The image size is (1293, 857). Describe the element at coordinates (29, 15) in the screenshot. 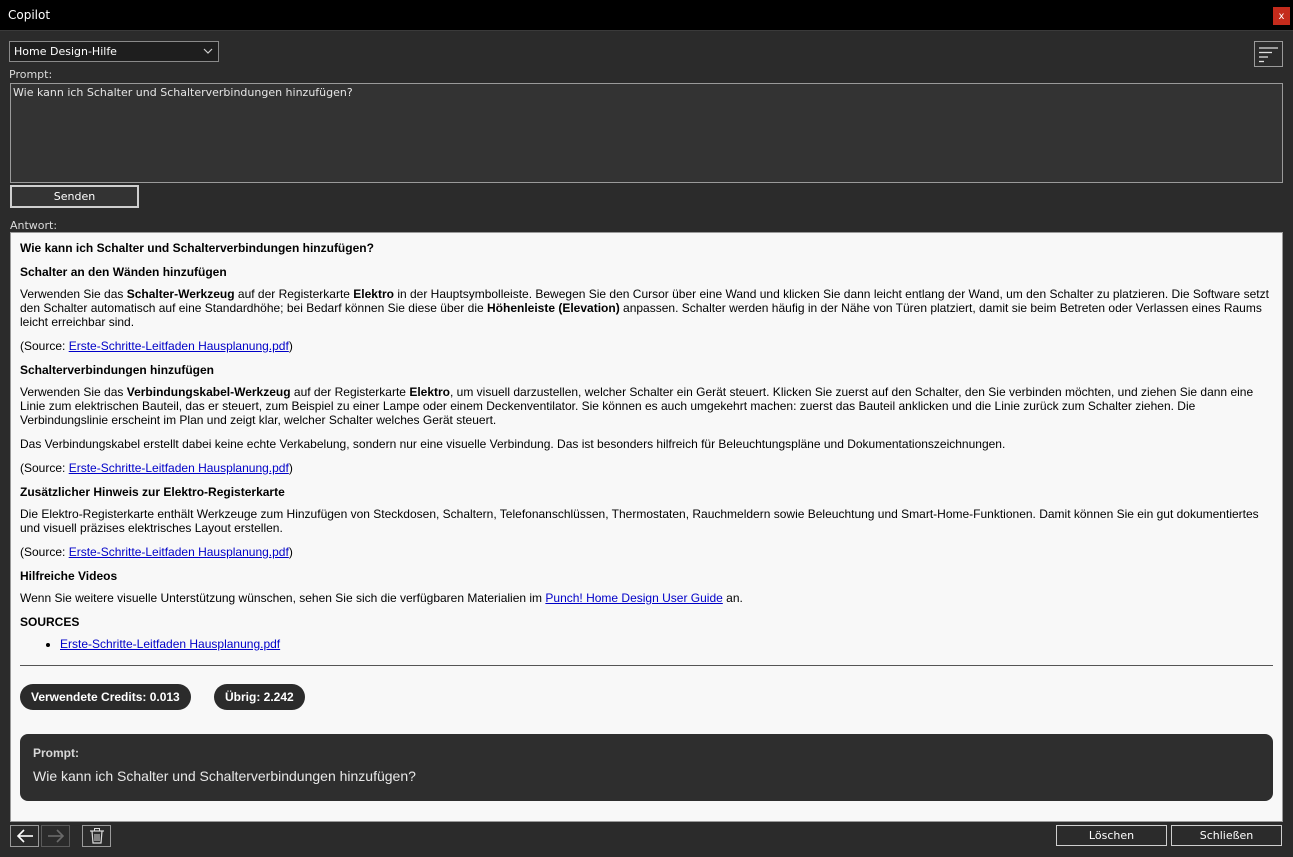

I see `window-title: Copilot` at that location.